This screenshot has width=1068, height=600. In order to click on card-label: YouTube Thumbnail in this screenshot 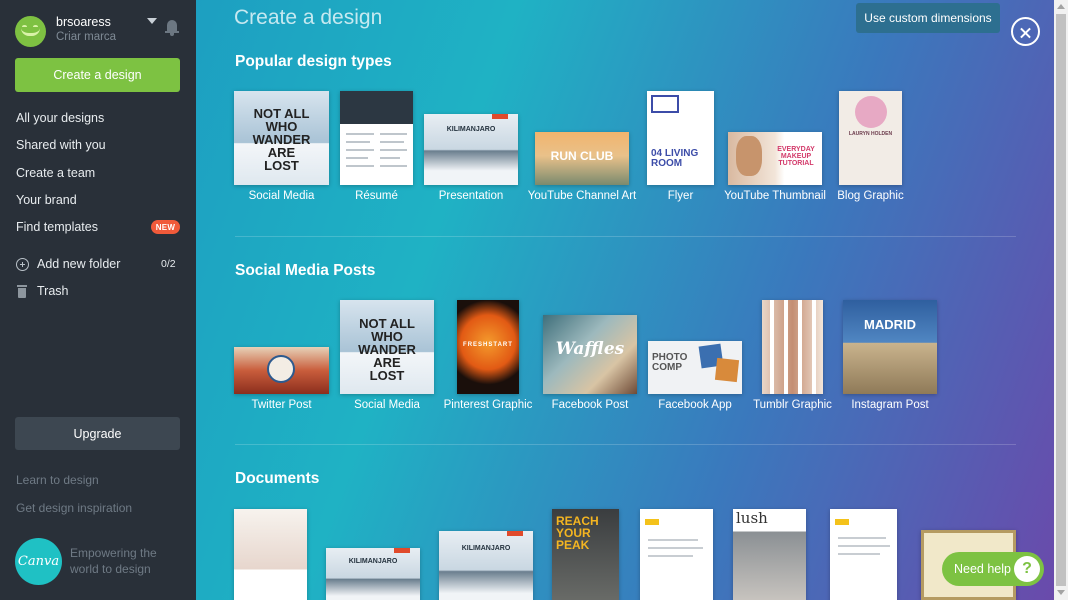, I will do `click(775, 196)`.